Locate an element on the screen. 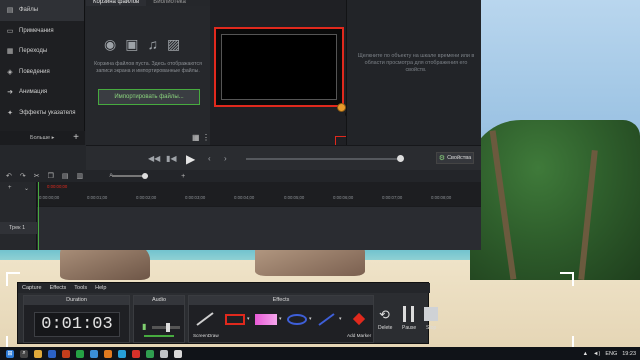 Image resolution: width=640 pixels, height=360 pixels. audio-volume-slider is located at coordinates (166, 327).